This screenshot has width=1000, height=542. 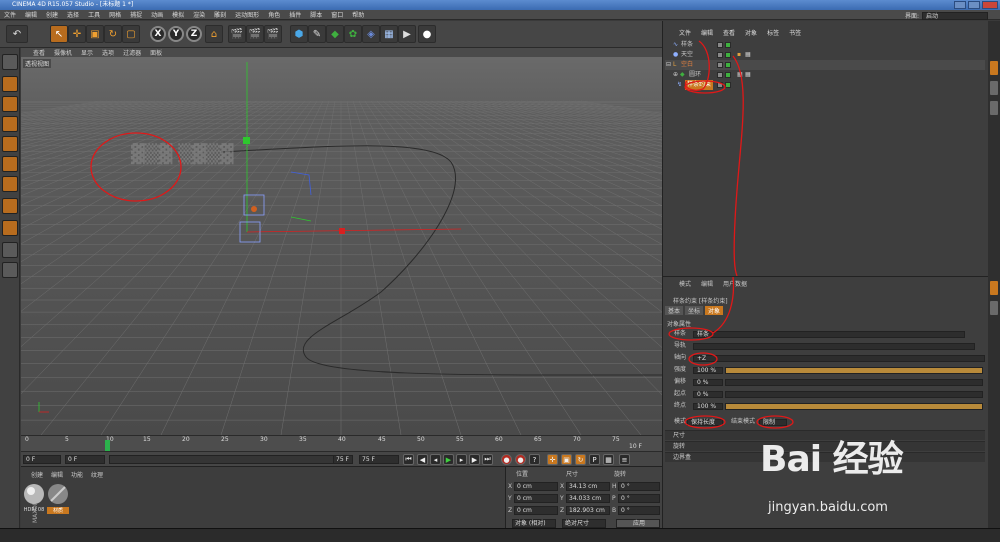 What do you see at coordinates (10, 164) in the screenshot?
I see `edges-mode-icon` at bounding box center [10, 164].